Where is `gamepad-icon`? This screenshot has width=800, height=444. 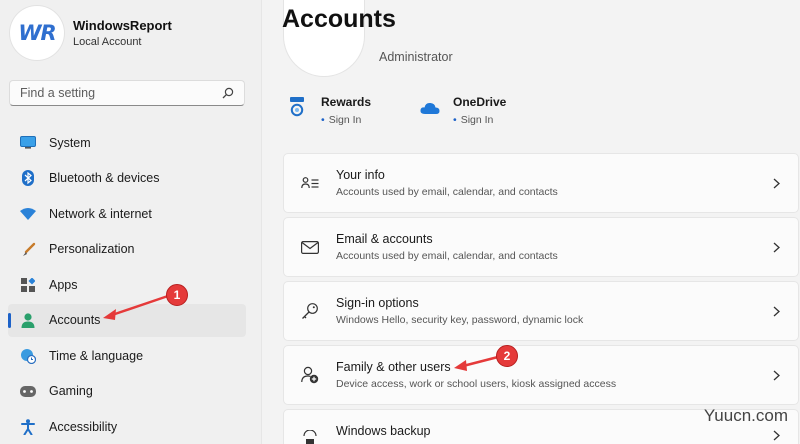
gamepad-icon is located at coordinates (28, 391).